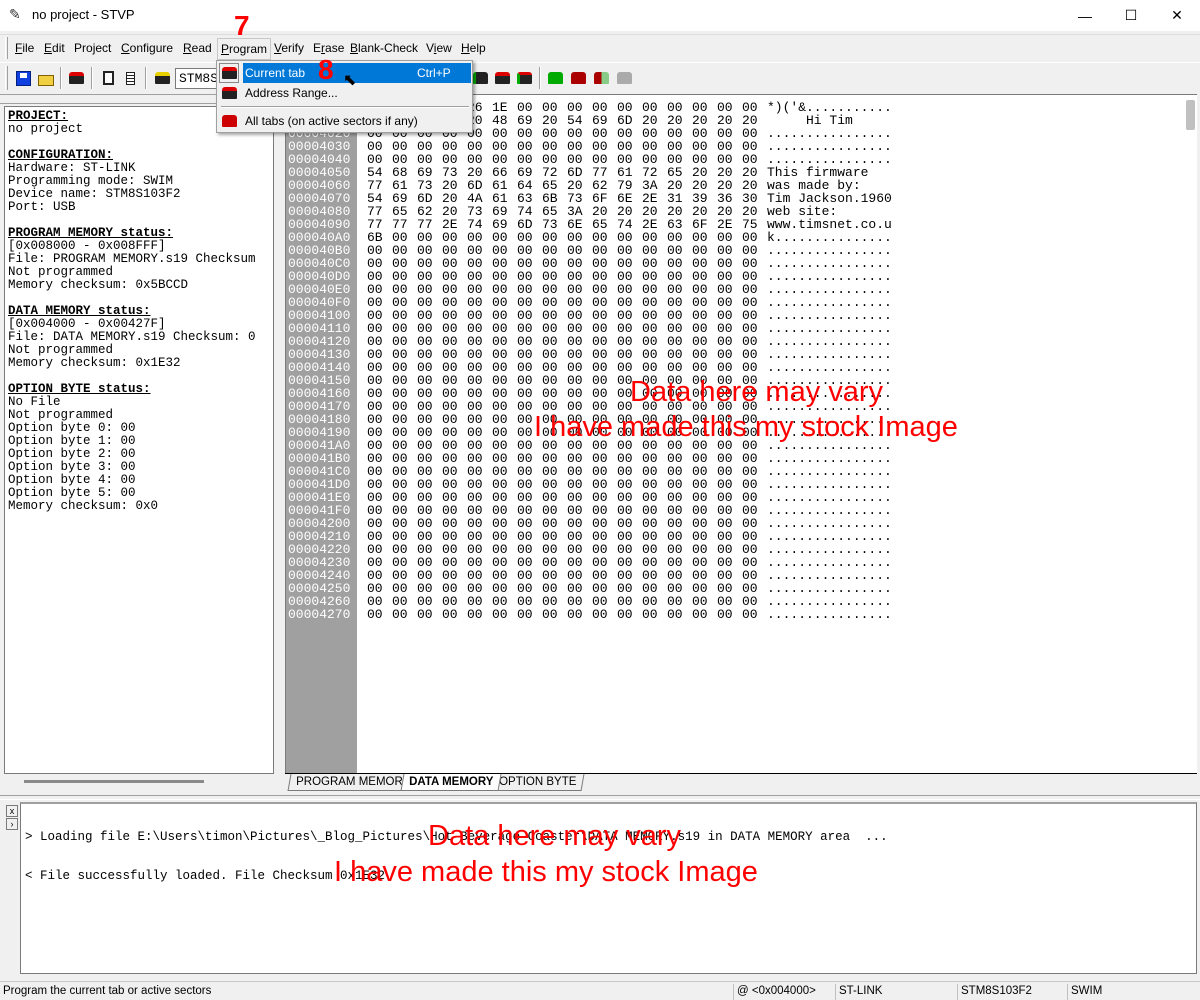  Describe the element at coordinates (546, 872) in the screenshot. I see `annotation-log-note-2: I have made this my stock Image` at that location.